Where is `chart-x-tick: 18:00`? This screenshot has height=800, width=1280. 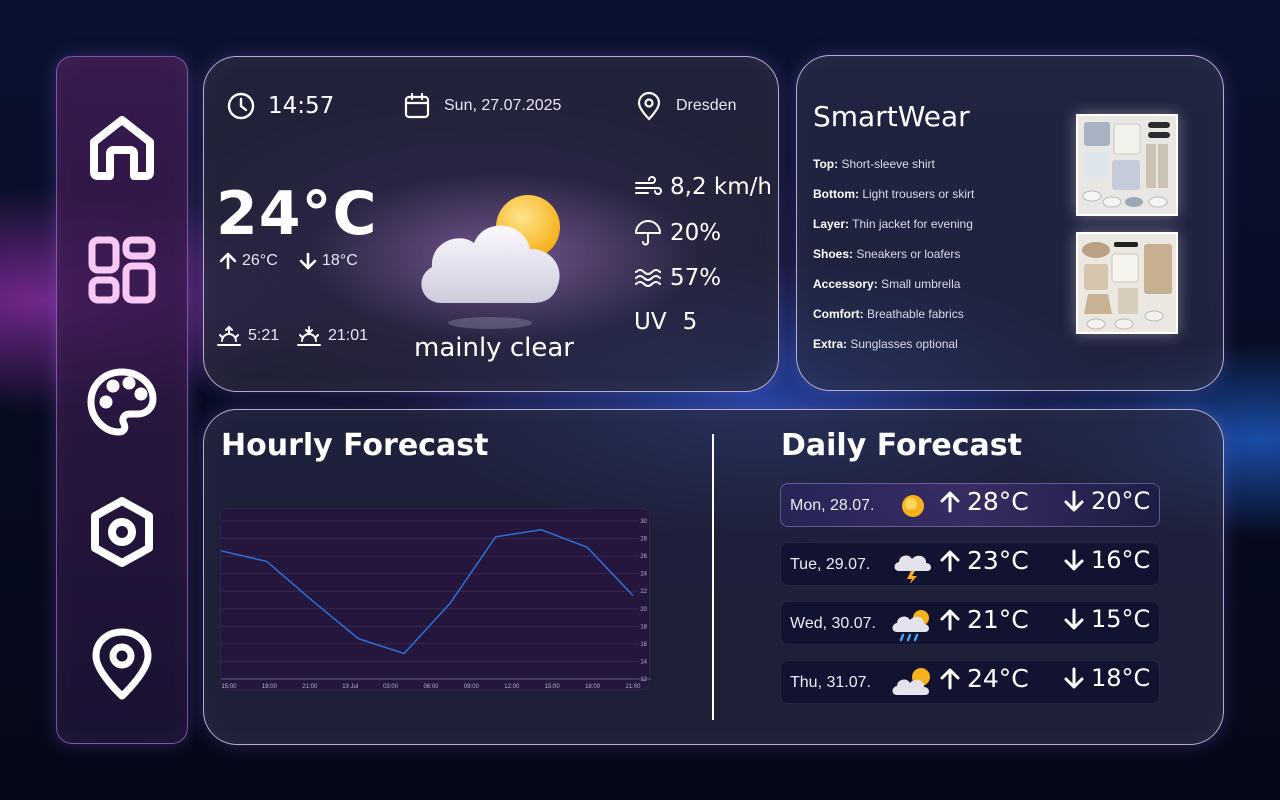
chart-x-tick: 18:00 is located at coordinates (593, 687).